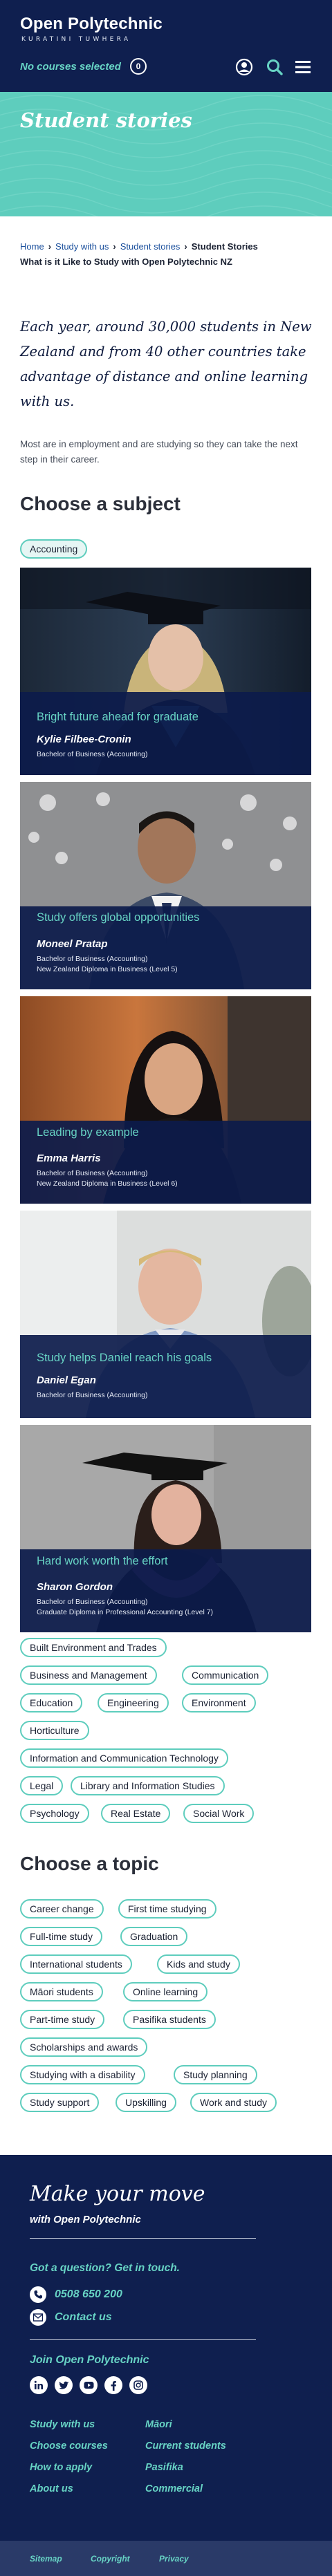  Describe the element at coordinates (118, 717) in the screenshot. I see `story-title: Bright future ahead for graduate` at that location.